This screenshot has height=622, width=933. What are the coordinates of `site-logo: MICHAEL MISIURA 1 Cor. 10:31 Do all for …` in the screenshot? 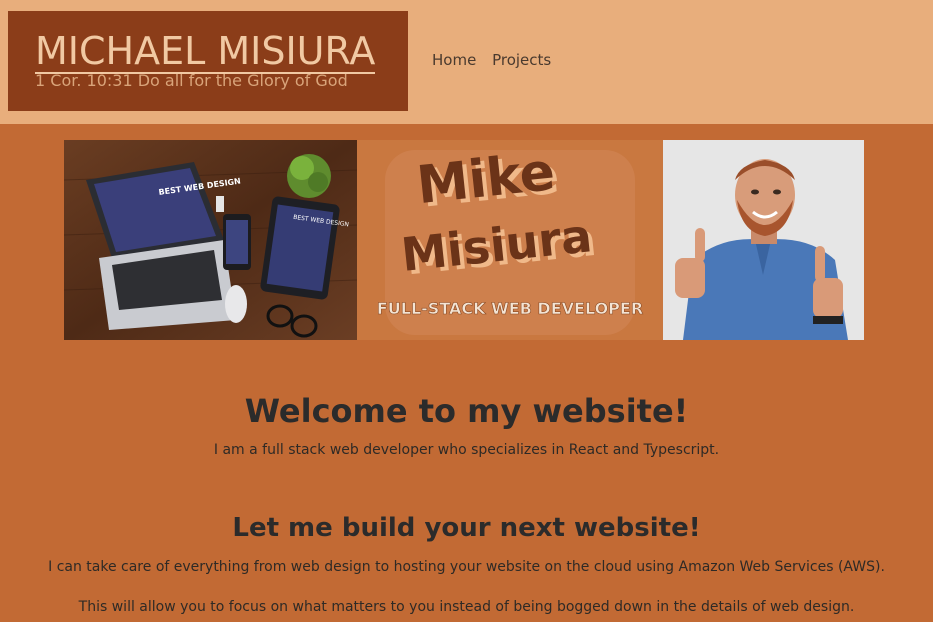 It's located at (208, 61).